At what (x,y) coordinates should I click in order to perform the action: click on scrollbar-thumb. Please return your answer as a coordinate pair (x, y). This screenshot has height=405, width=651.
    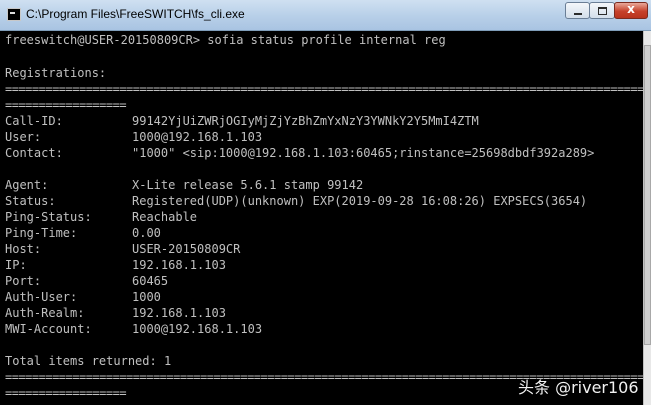
    Looking at the image, I should click on (647, 195).